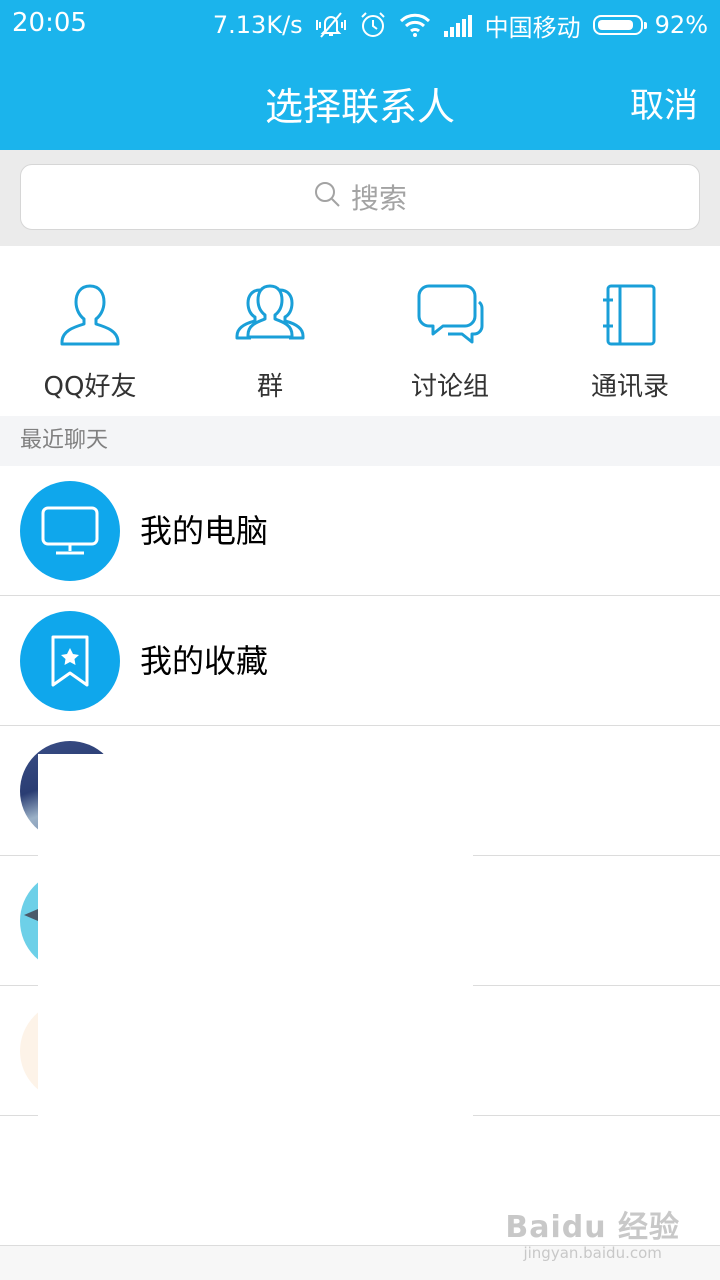  Describe the element at coordinates (630, 315) in the screenshot. I see `address-book-icon` at that location.